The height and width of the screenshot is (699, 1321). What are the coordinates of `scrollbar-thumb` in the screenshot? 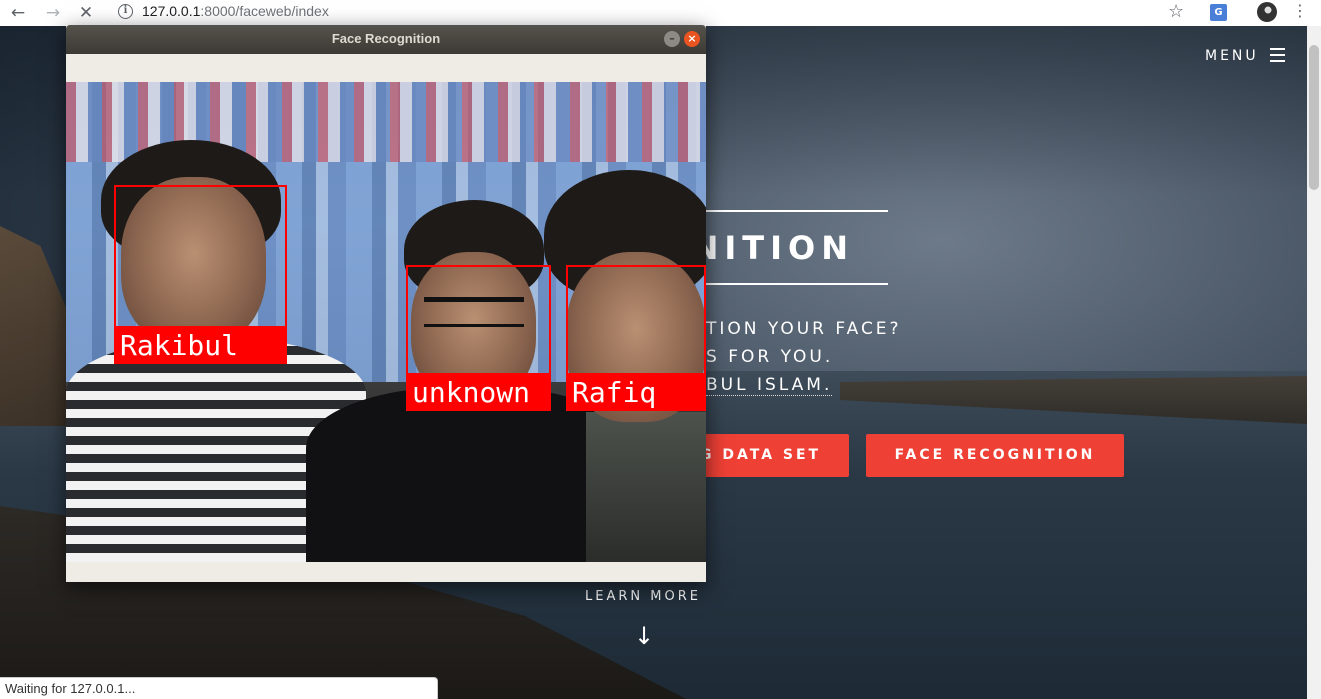 It's located at (1314, 117).